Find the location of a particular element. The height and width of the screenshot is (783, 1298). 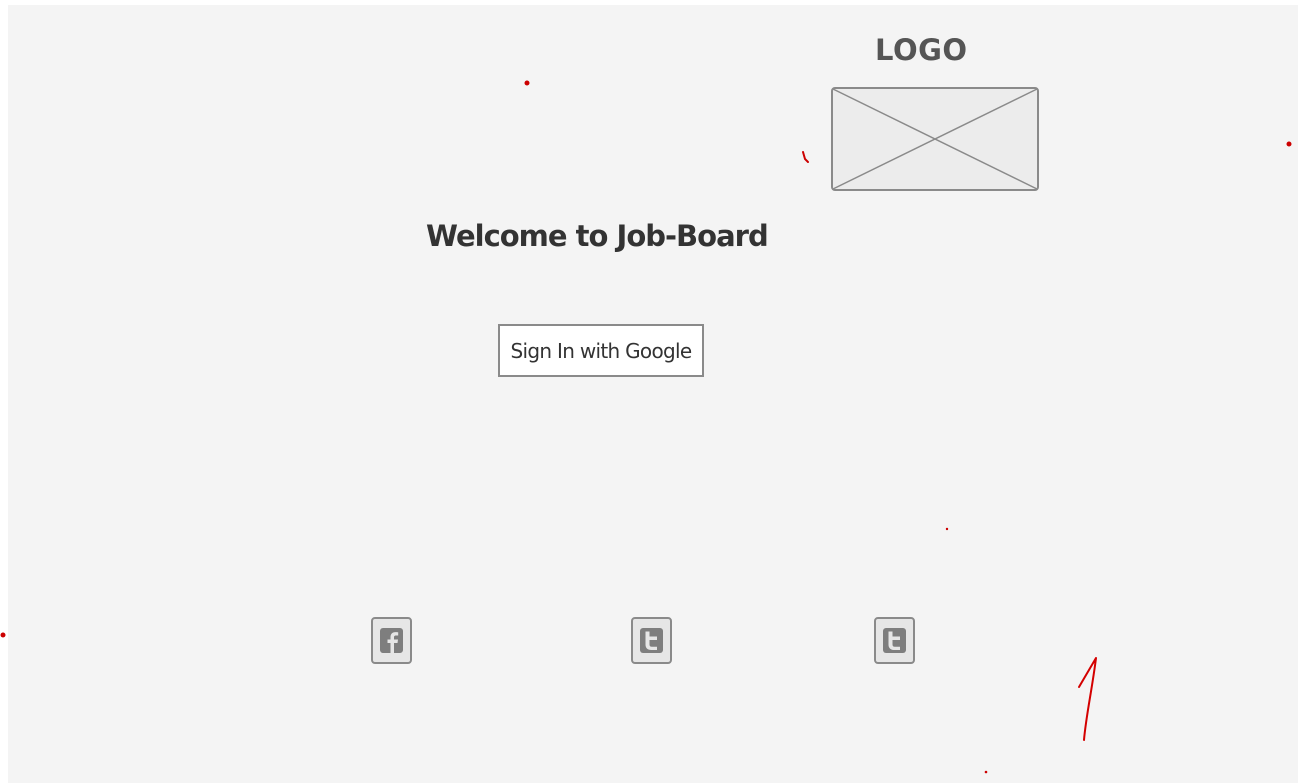

logo-image-placeholder is located at coordinates (935, 139).